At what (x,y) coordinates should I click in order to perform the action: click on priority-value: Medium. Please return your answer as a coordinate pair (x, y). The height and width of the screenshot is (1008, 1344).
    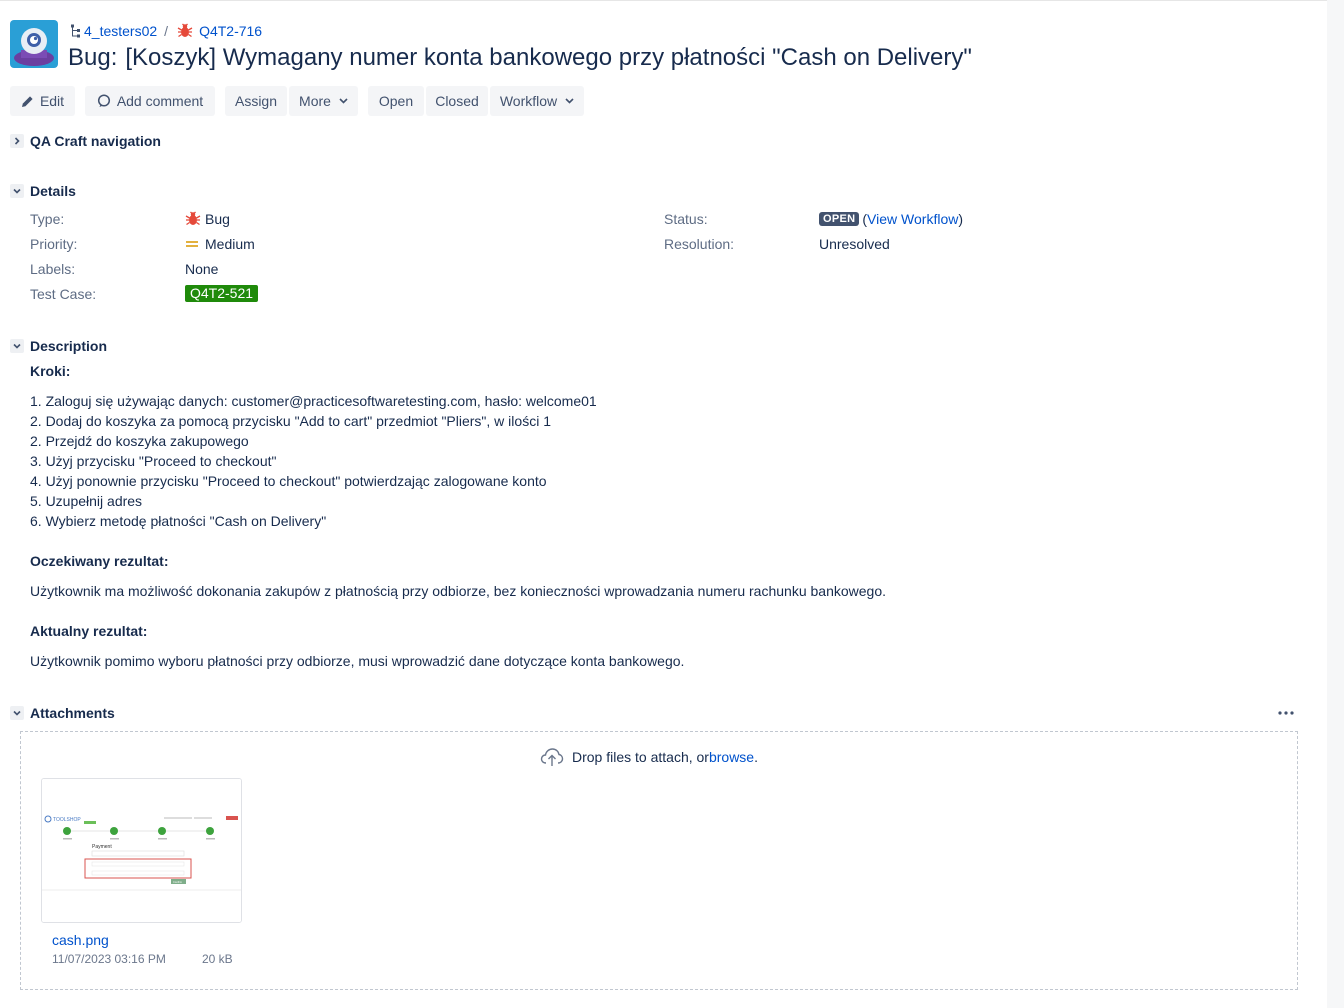
    Looking at the image, I should click on (220, 244).